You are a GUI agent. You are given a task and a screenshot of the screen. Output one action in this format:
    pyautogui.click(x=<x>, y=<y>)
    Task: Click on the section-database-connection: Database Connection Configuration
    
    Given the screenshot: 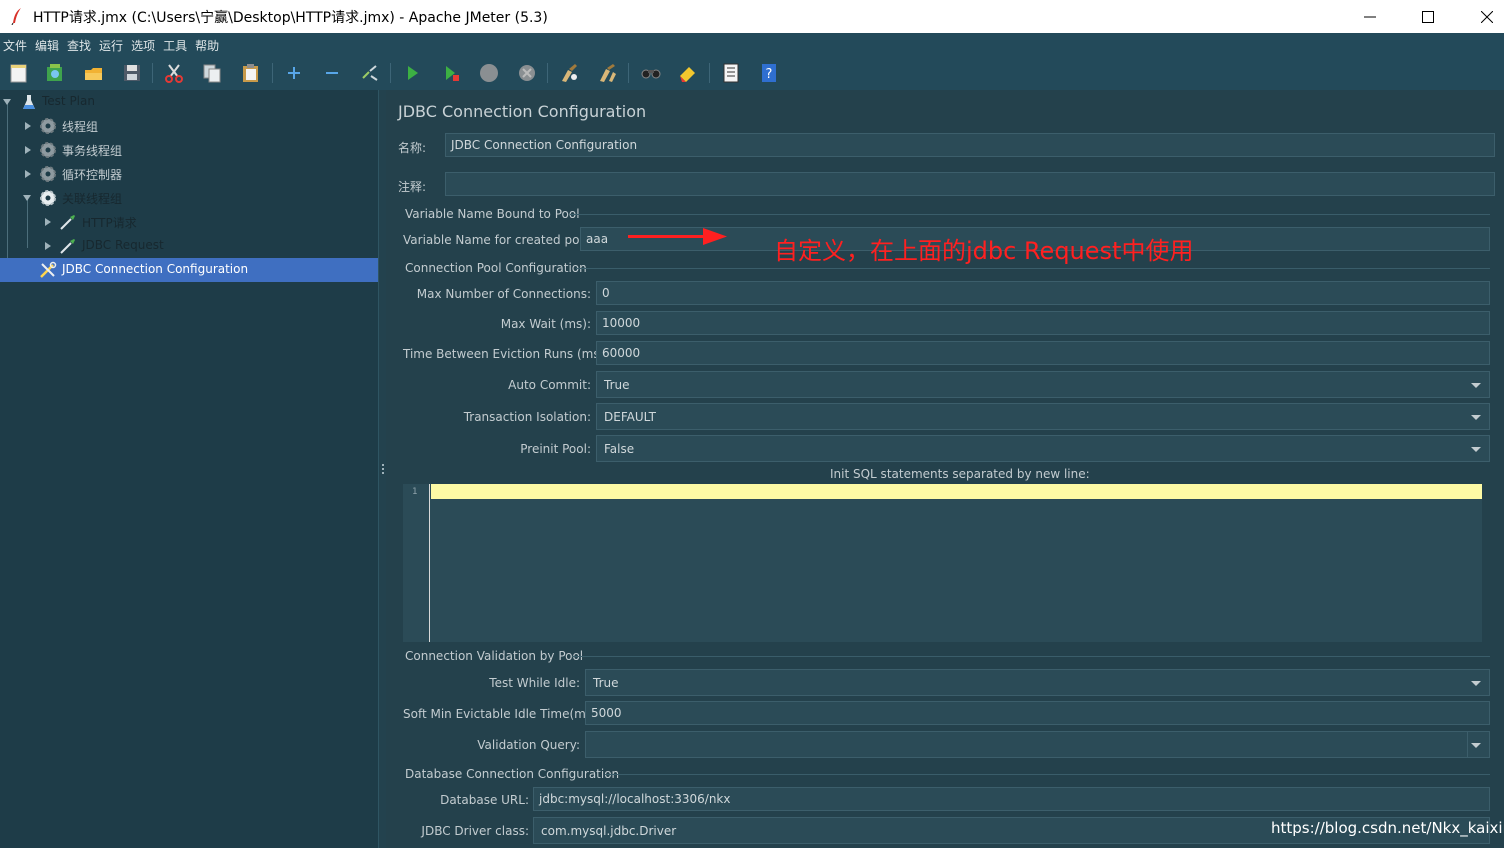 What is the action you would take?
    pyautogui.click(x=512, y=774)
    